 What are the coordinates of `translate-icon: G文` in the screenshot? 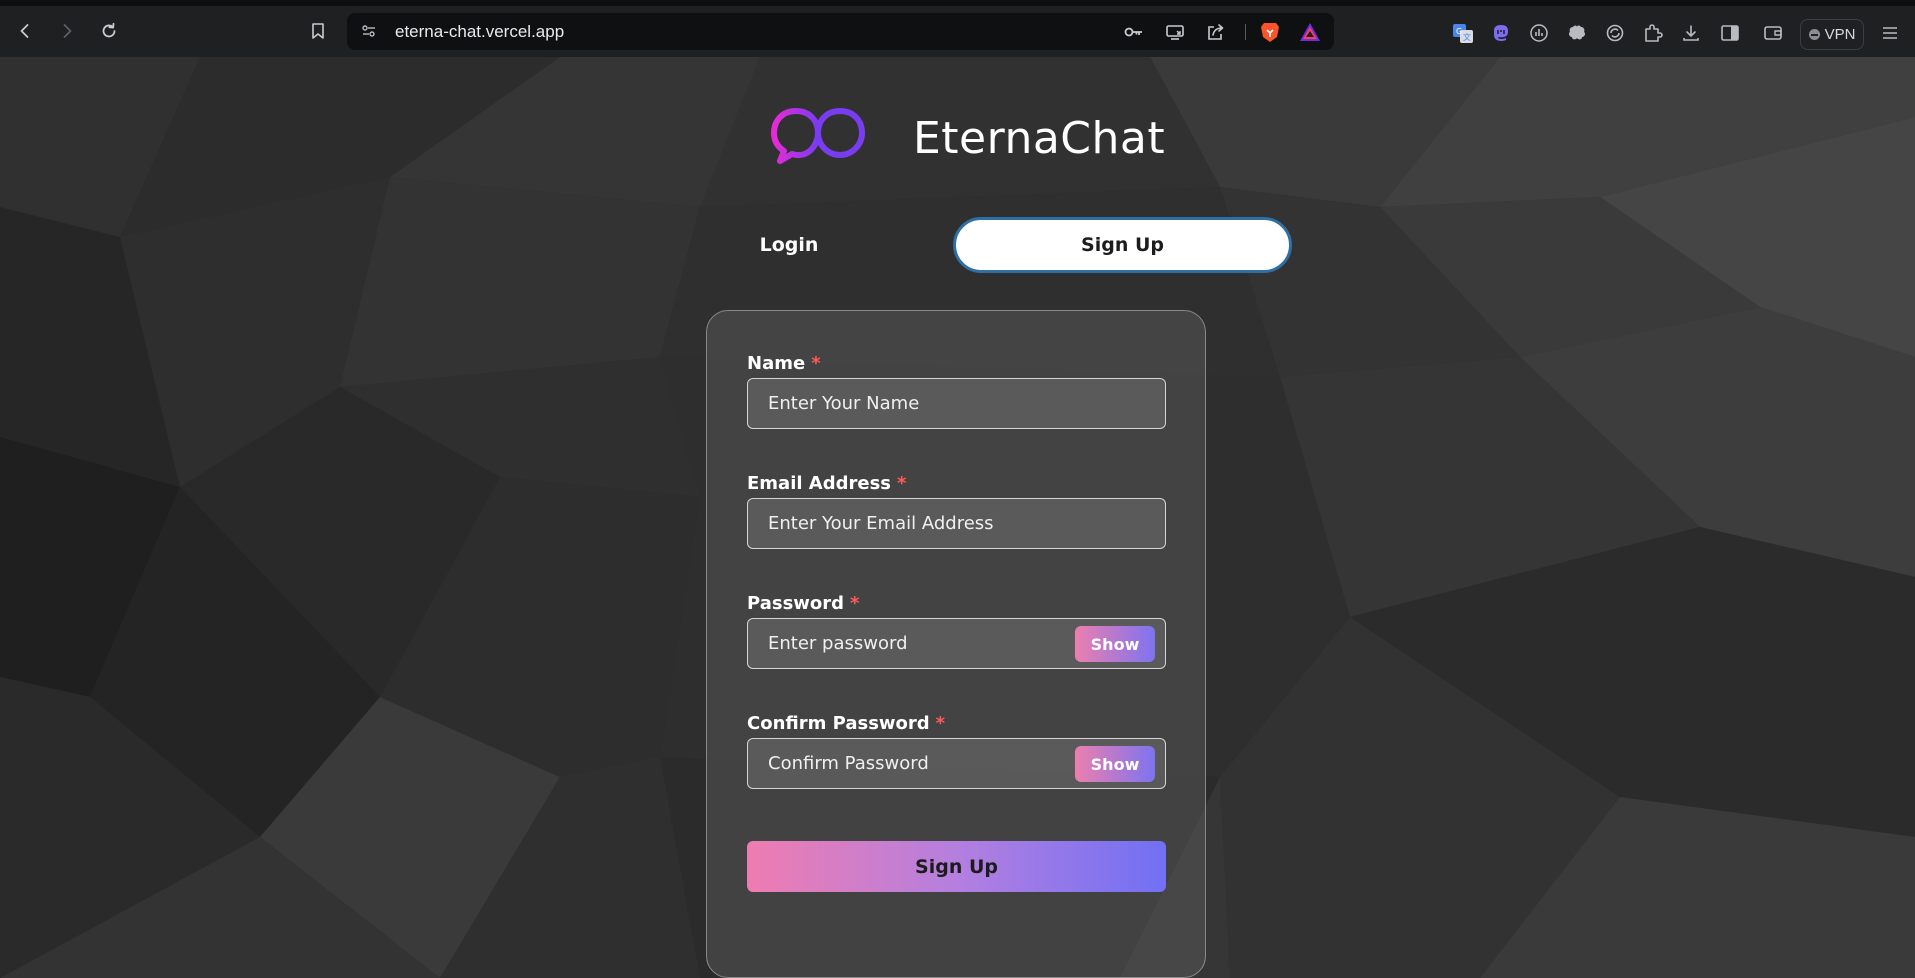 It's located at (1463, 33).